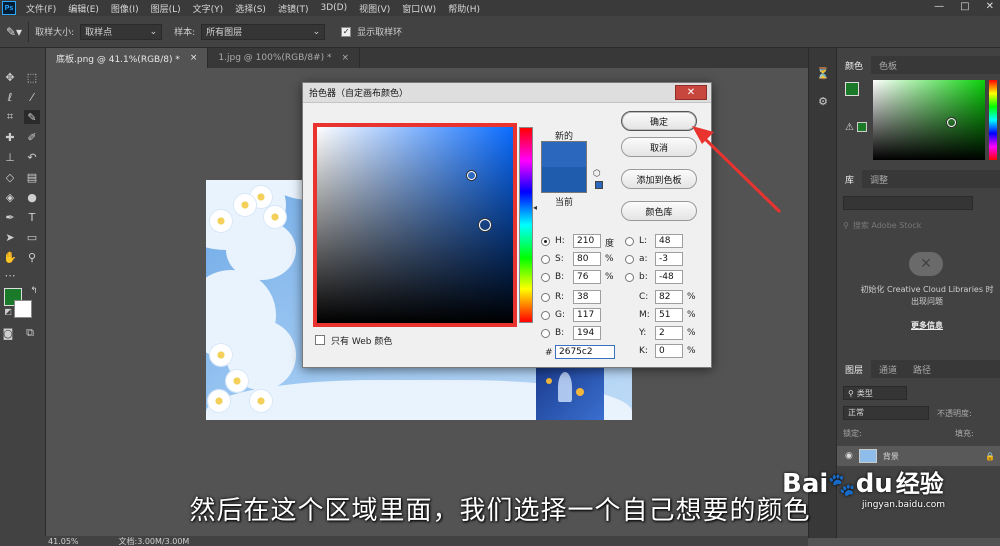 The height and width of the screenshot is (546, 1000). Describe the element at coordinates (599, 185) in the screenshot. I see `web-safe-swatch` at that location.